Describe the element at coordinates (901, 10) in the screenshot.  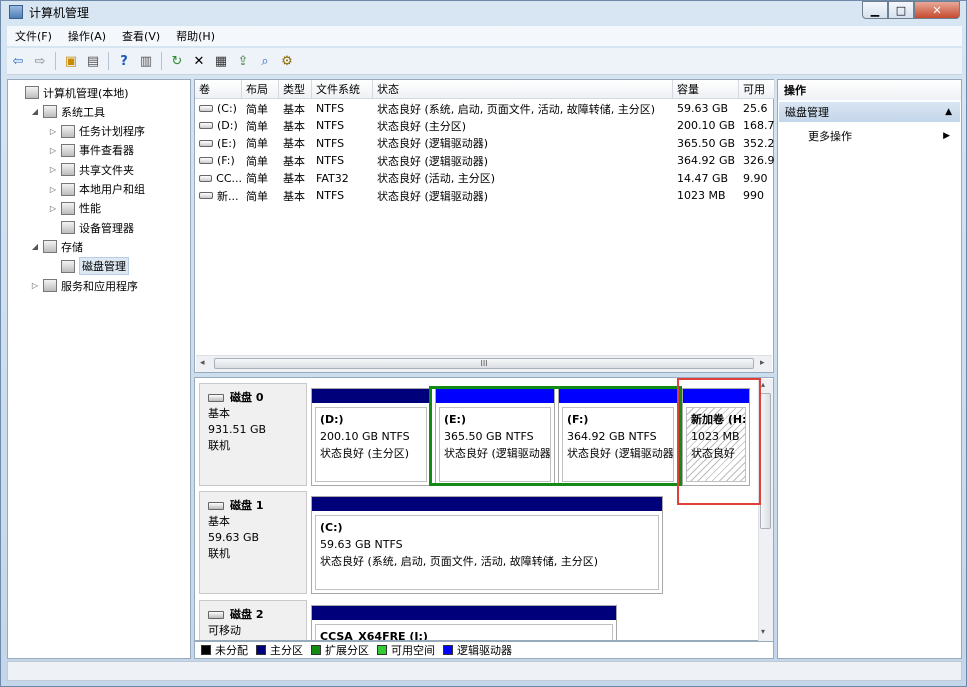
I see `maximize-button: □` at that location.